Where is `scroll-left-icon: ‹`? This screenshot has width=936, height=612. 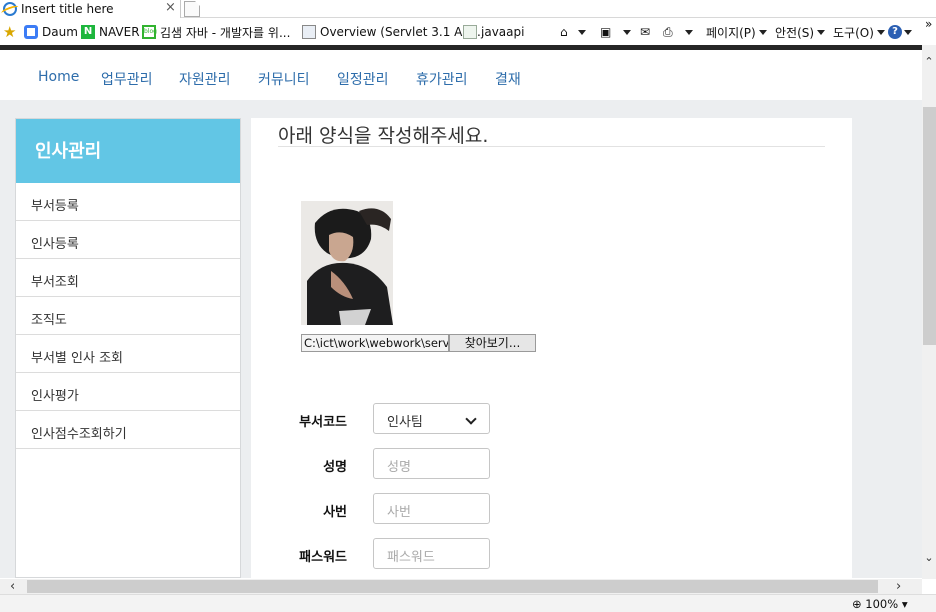
scroll-left-icon: ‹ is located at coordinates (12, 586).